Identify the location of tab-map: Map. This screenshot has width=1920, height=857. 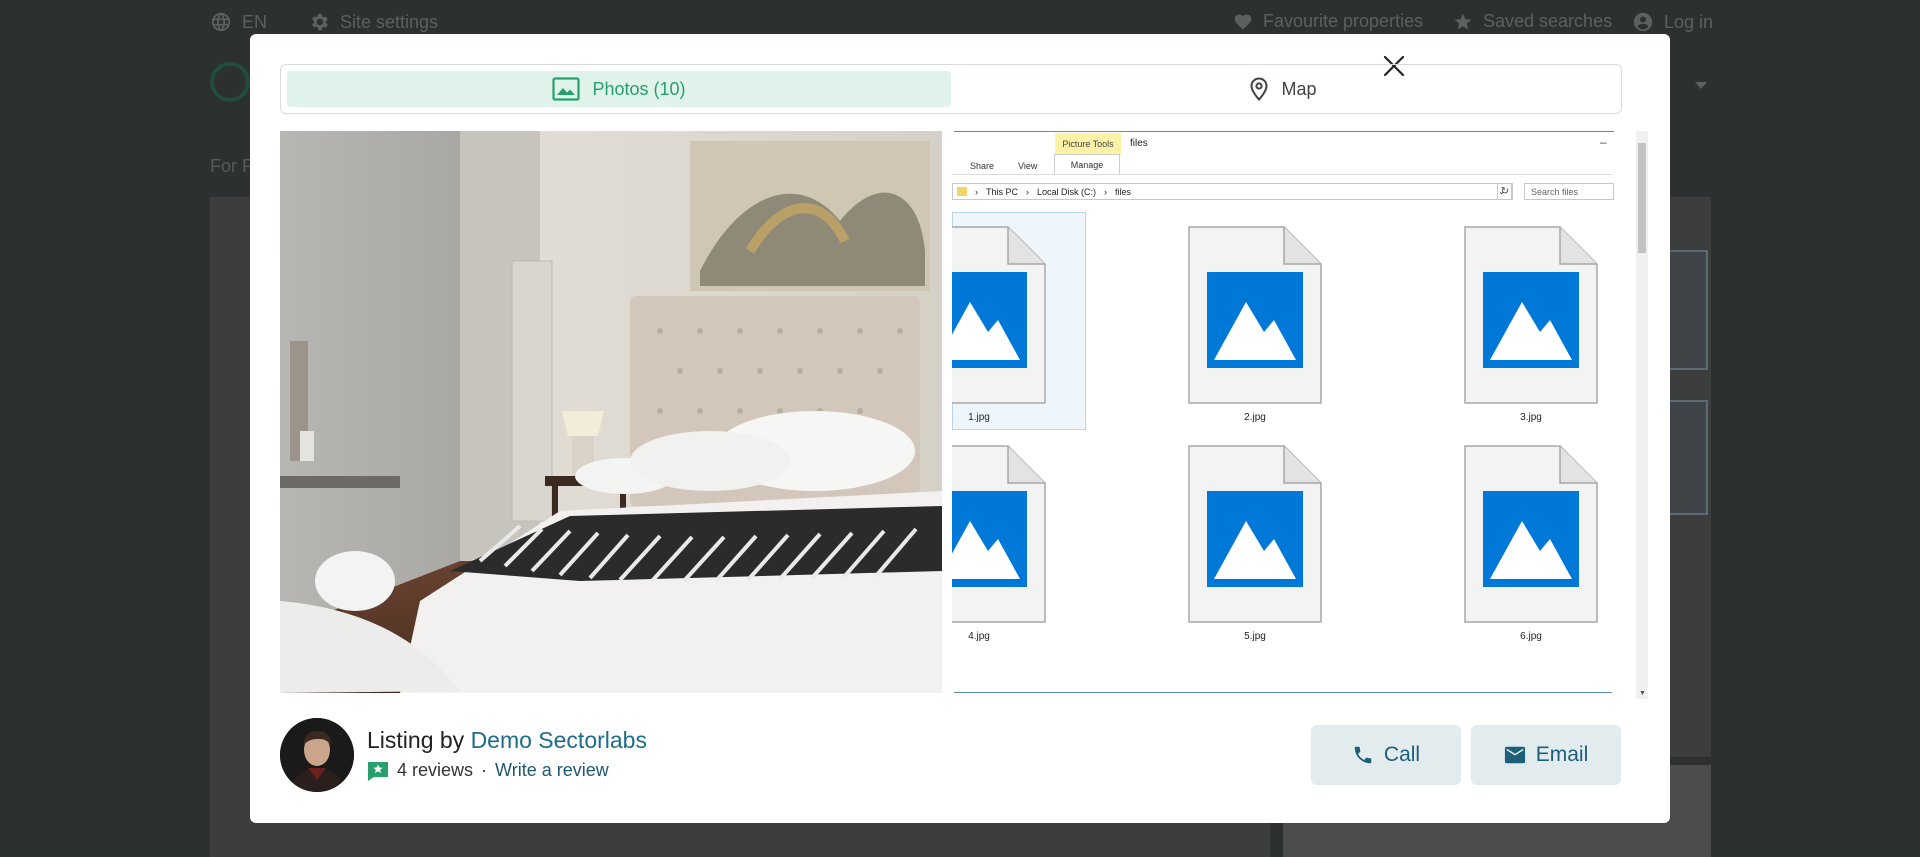
(1283, 89).